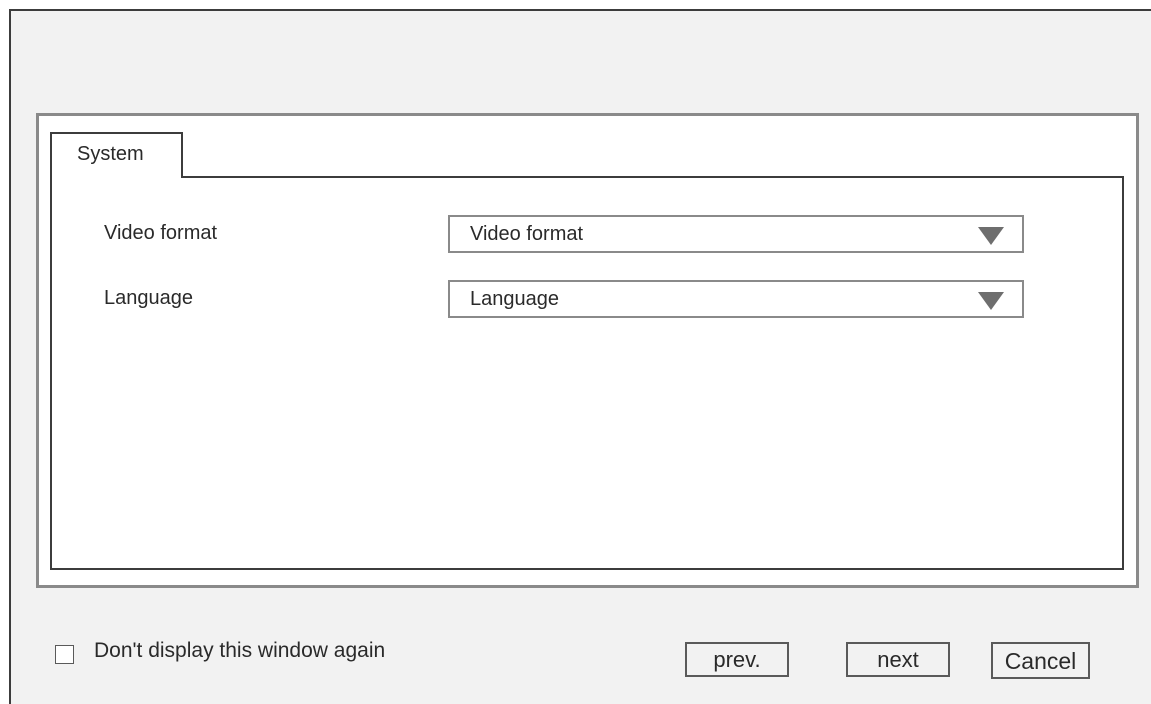  What do you see at coordinates (110, 154) in the screenshot?
I see `tab-system-label: System` at bounding box center [110, 154].